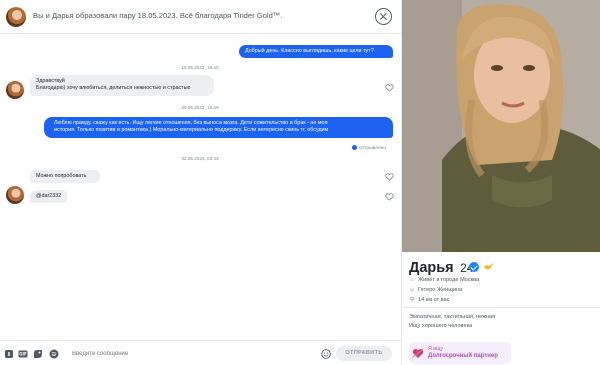 The height and width of the screenshot is (365, 600). Describe the element at coordinates (354, 147) in the screenshot. I see `sent-check-icon` at that location.